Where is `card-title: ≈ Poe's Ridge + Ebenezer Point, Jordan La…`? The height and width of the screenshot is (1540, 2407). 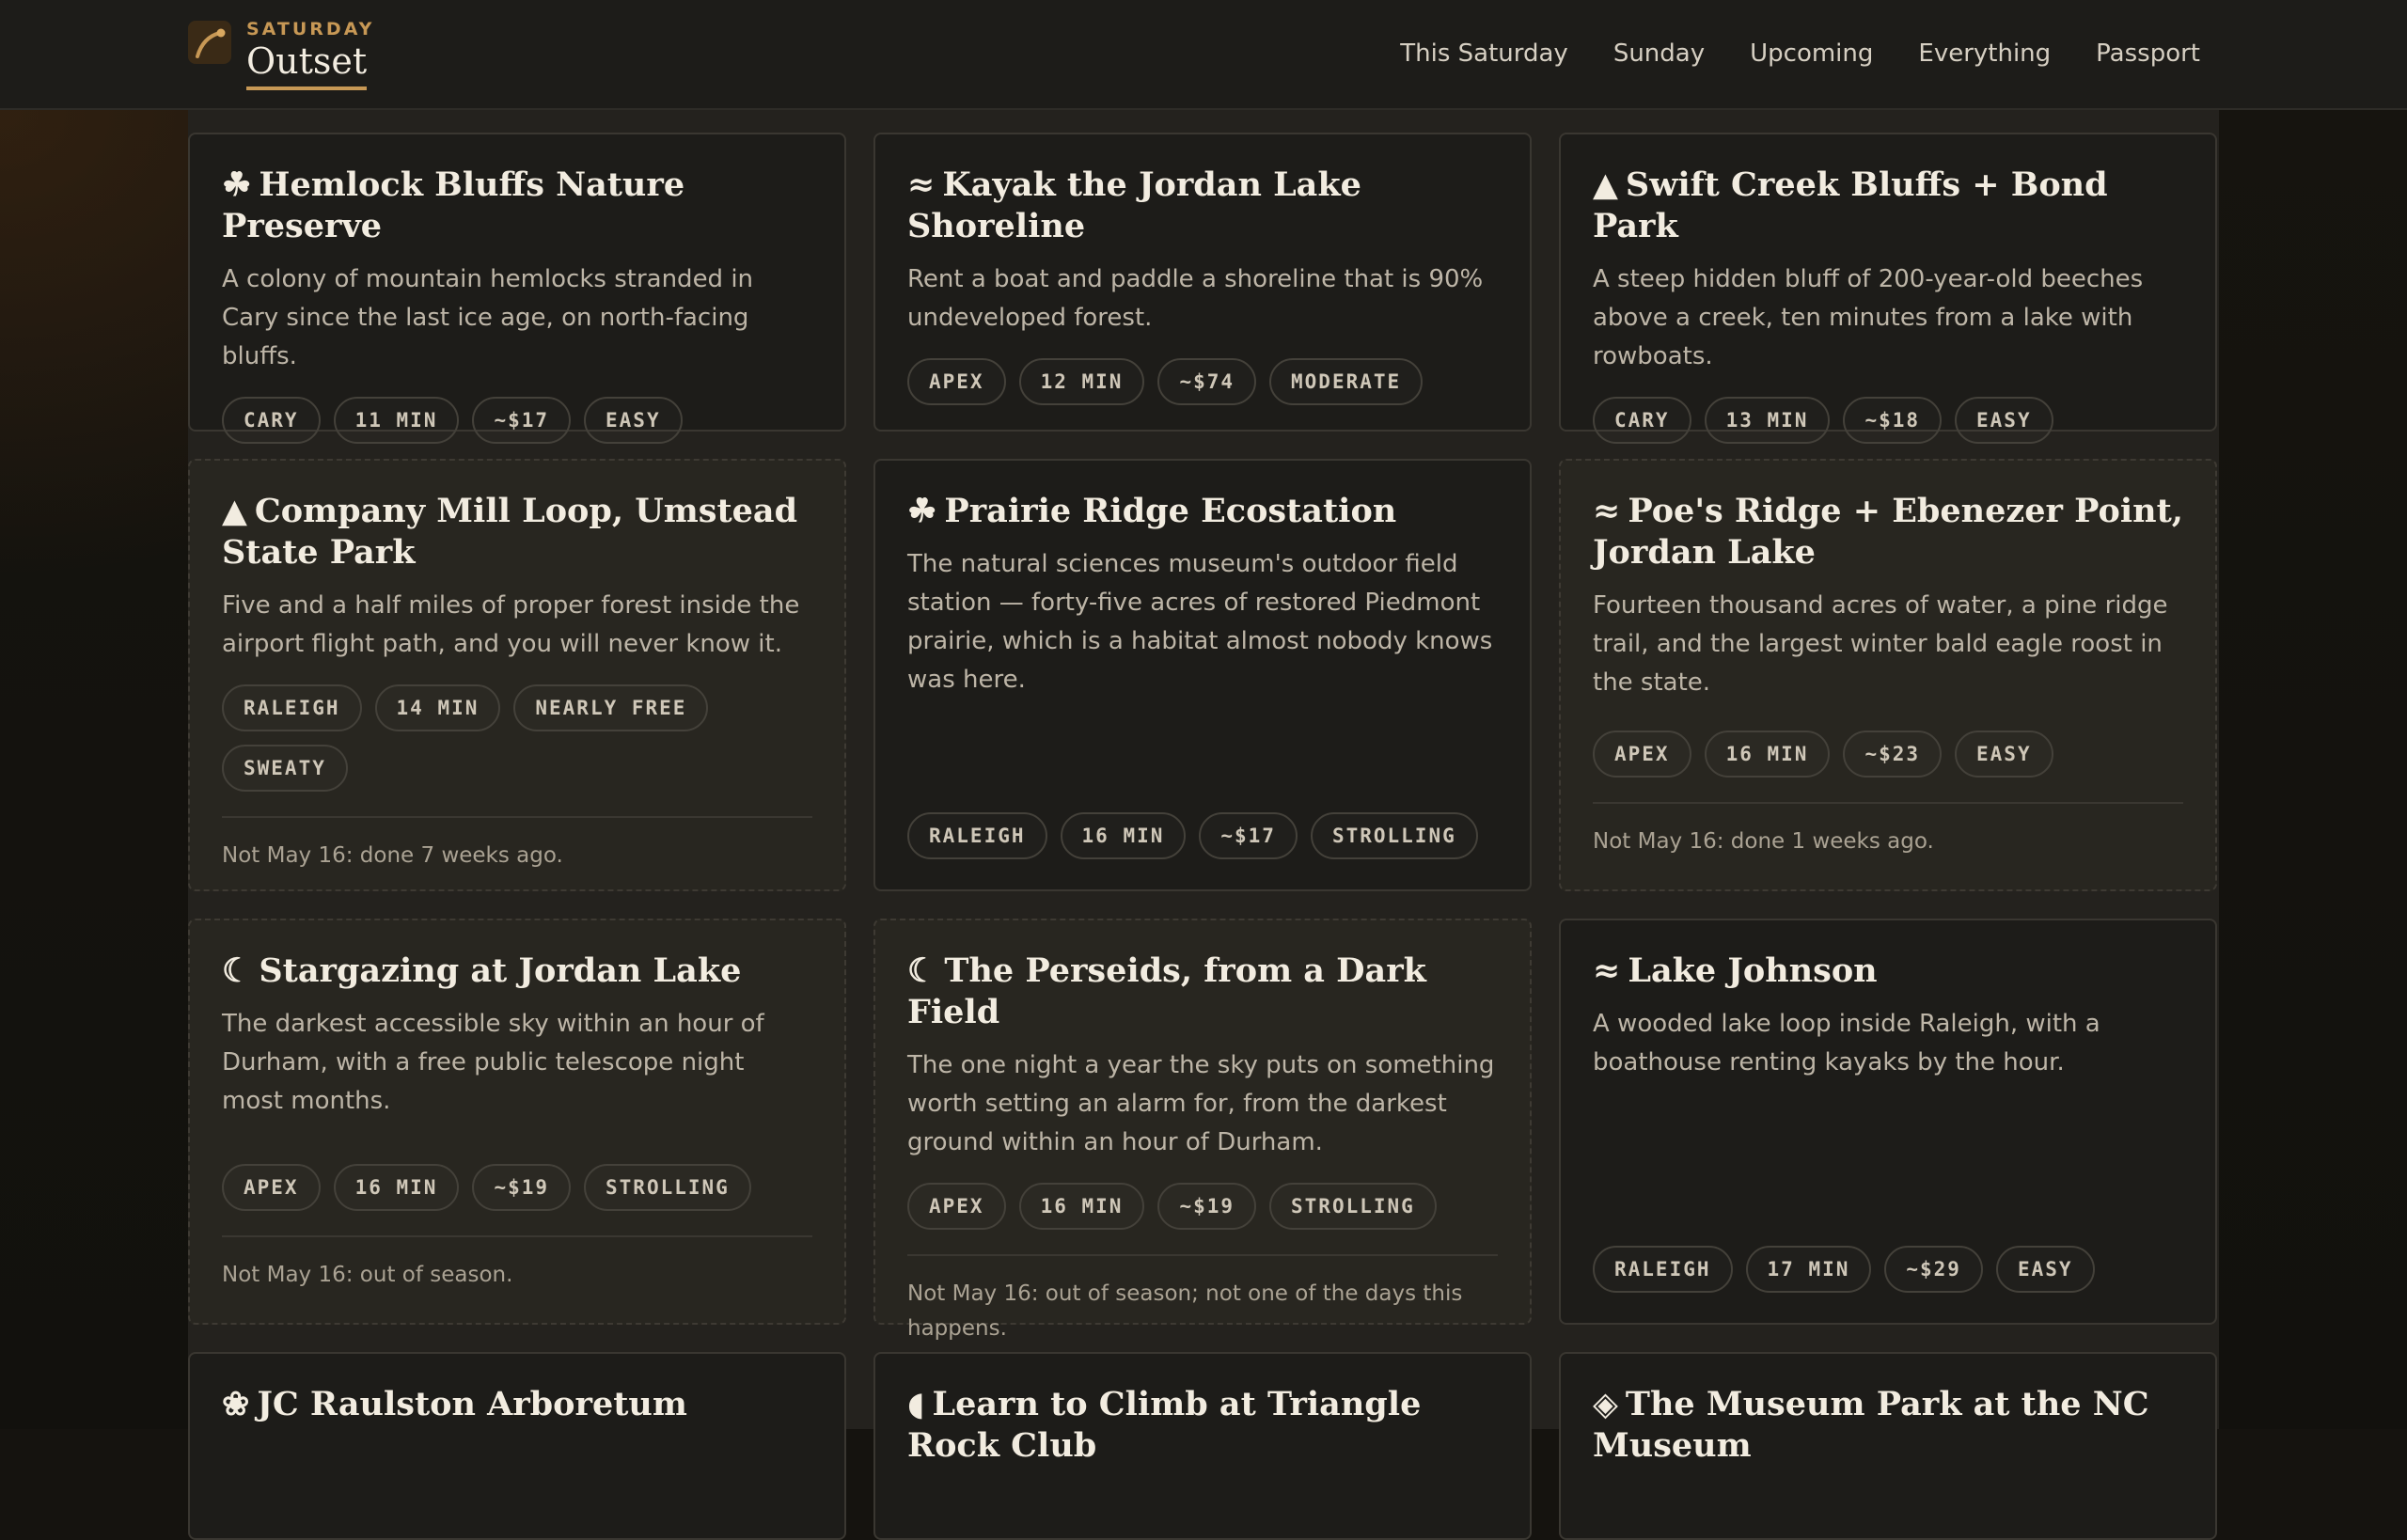
card-title: ≈ Poe's Ridge + Ebenezer Point, Jordan La… is located at coordinates (1888, 532).